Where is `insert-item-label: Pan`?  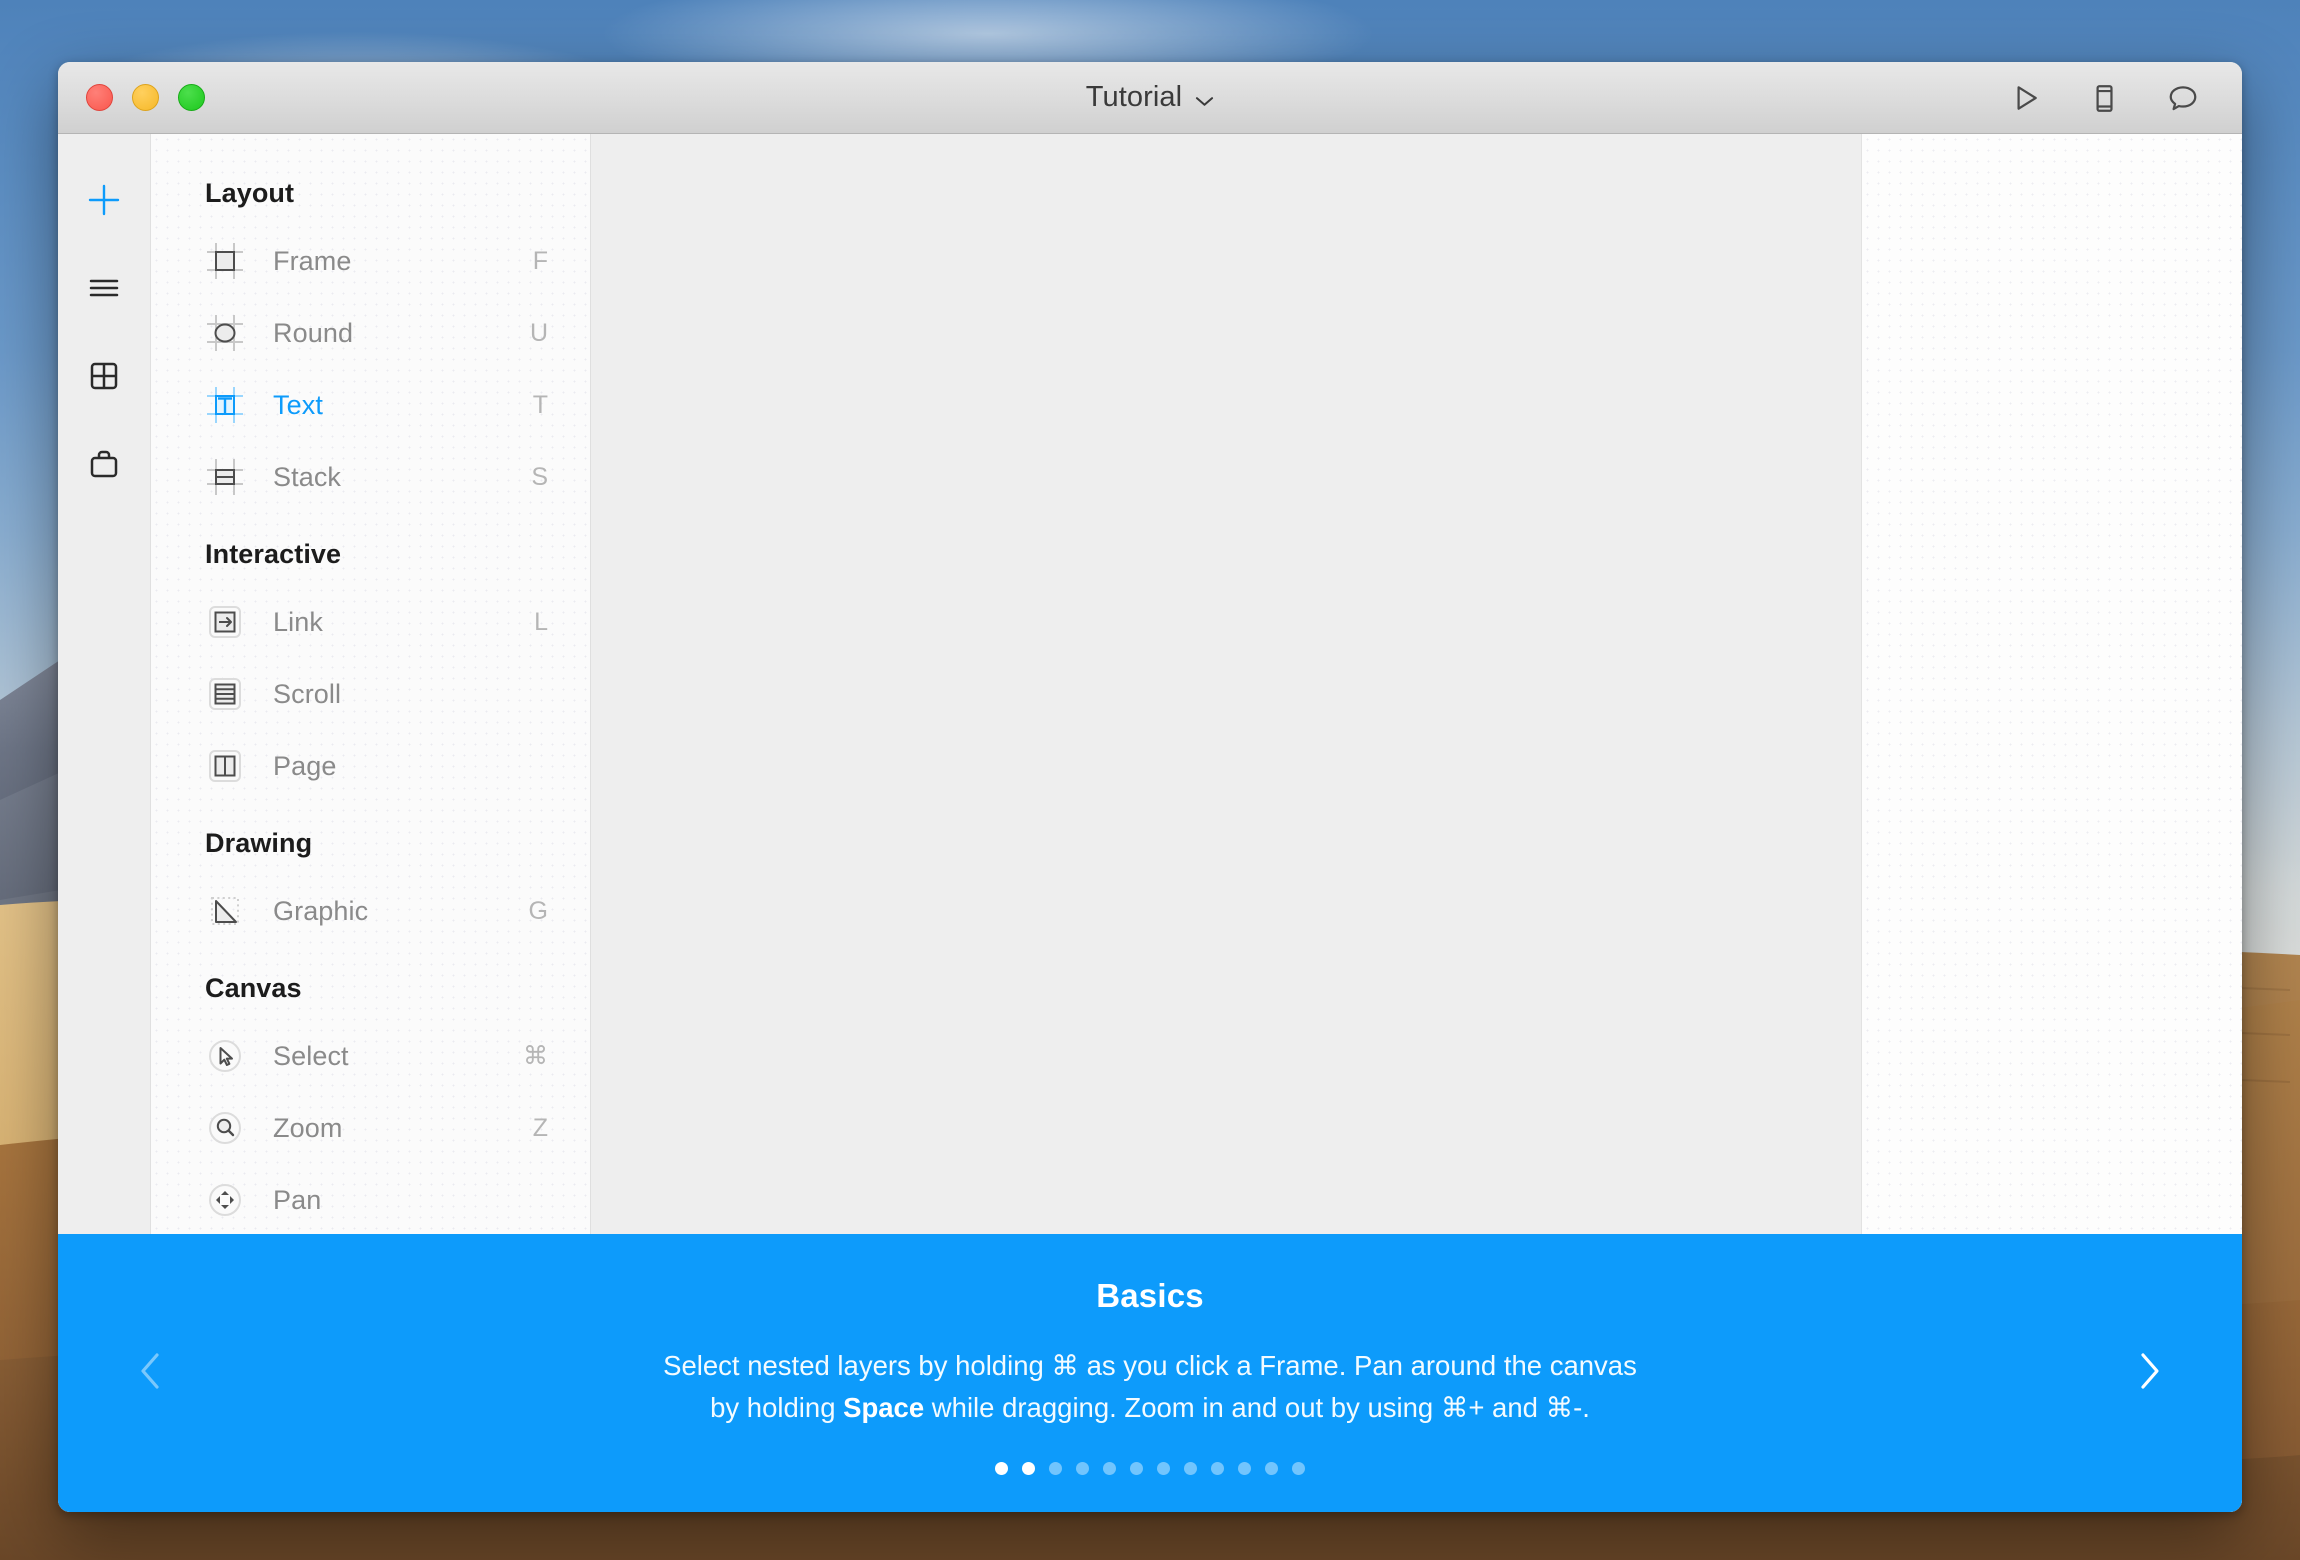 insert-item-label: Pan is located at coordinates (297, 1199).